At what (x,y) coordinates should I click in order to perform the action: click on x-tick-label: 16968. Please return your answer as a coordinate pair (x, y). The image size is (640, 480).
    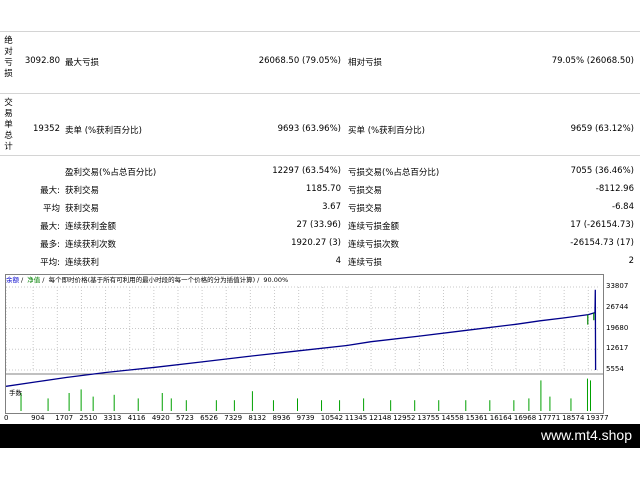
    Looking at the image, I should click on (525, 418).